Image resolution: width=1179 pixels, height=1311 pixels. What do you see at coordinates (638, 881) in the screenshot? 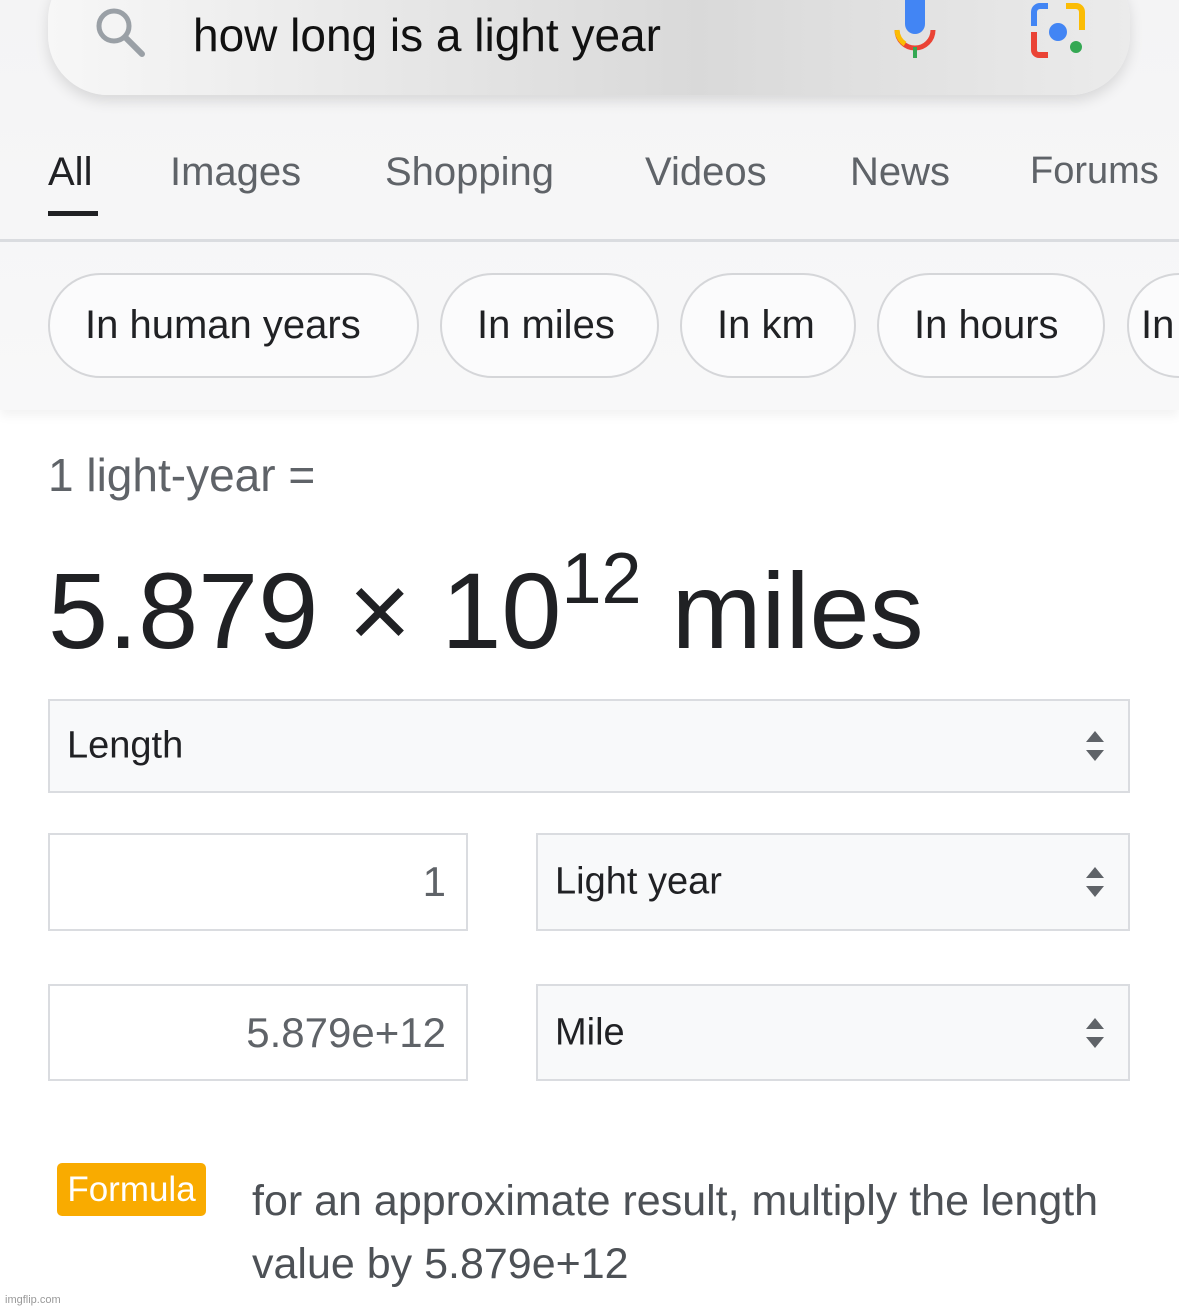
I see `from-unit-value: Light year` at bounding box center [638, 881].